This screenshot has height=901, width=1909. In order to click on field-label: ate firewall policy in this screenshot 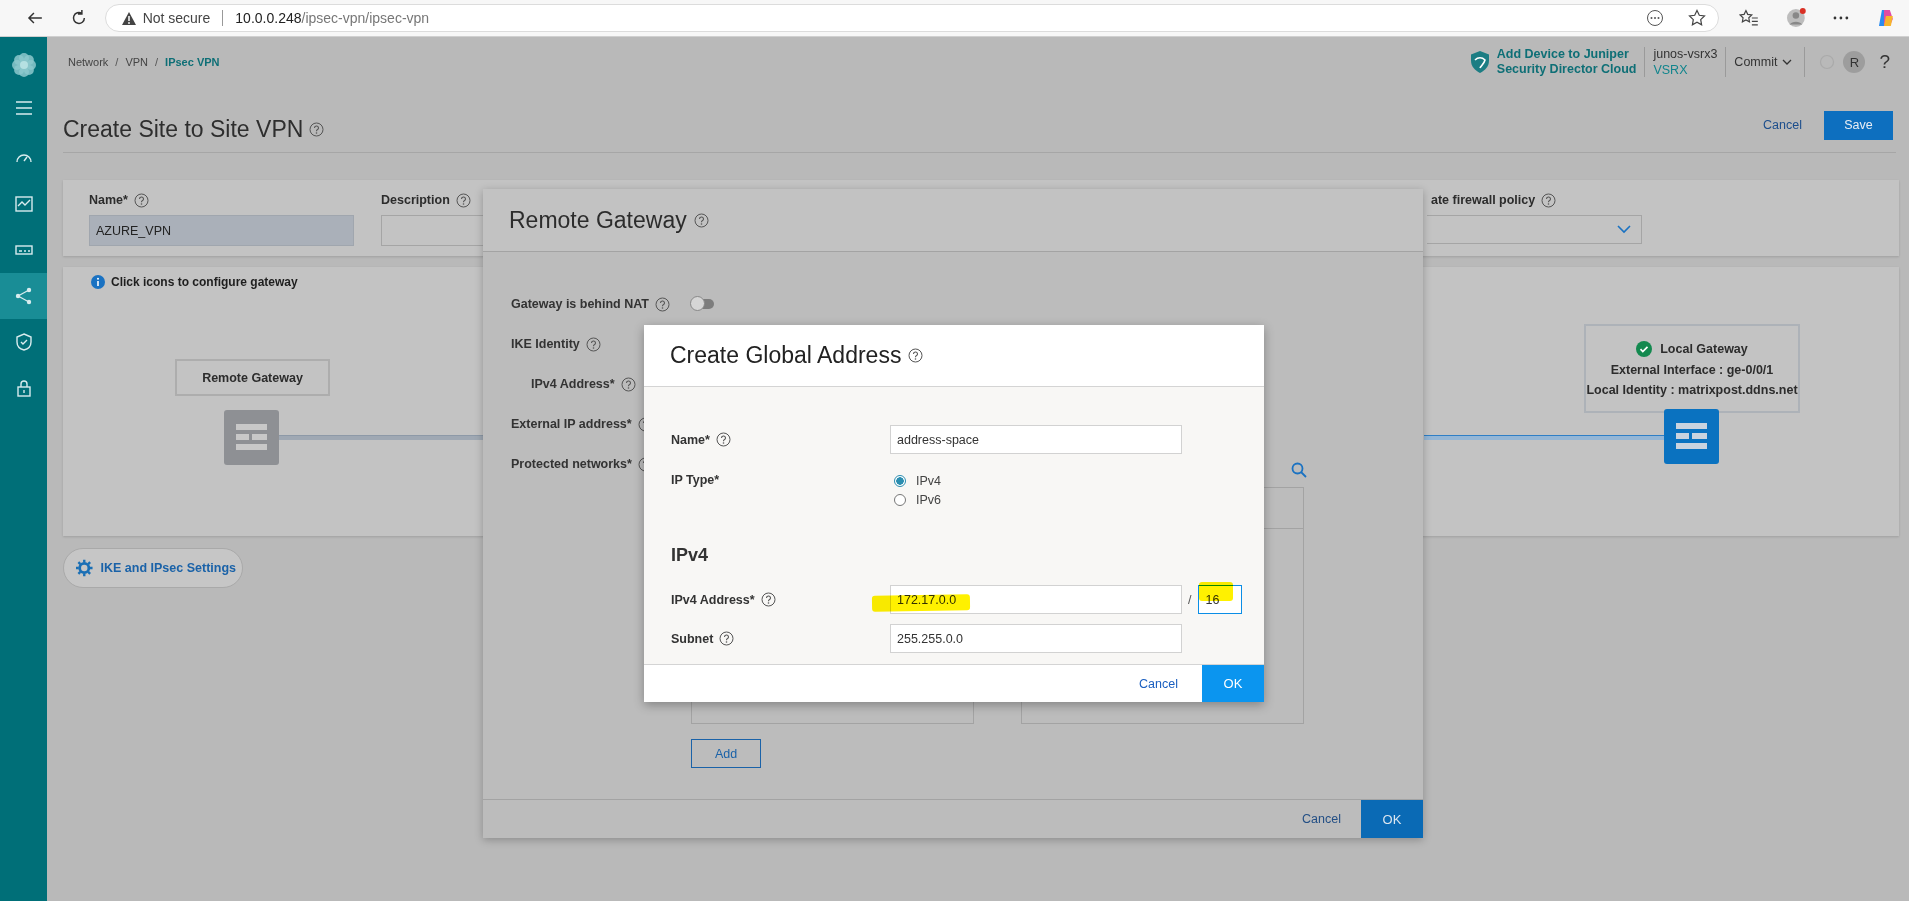, I will do `click(1483, 200)`.